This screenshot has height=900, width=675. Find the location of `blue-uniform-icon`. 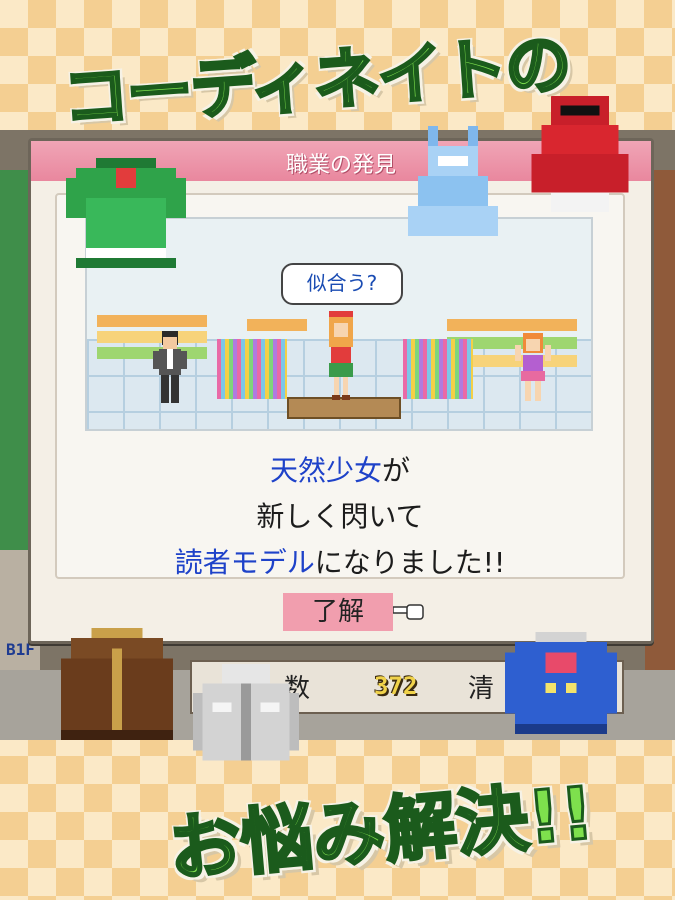

blue-uniform-icon is located at coordinates (561, 683).